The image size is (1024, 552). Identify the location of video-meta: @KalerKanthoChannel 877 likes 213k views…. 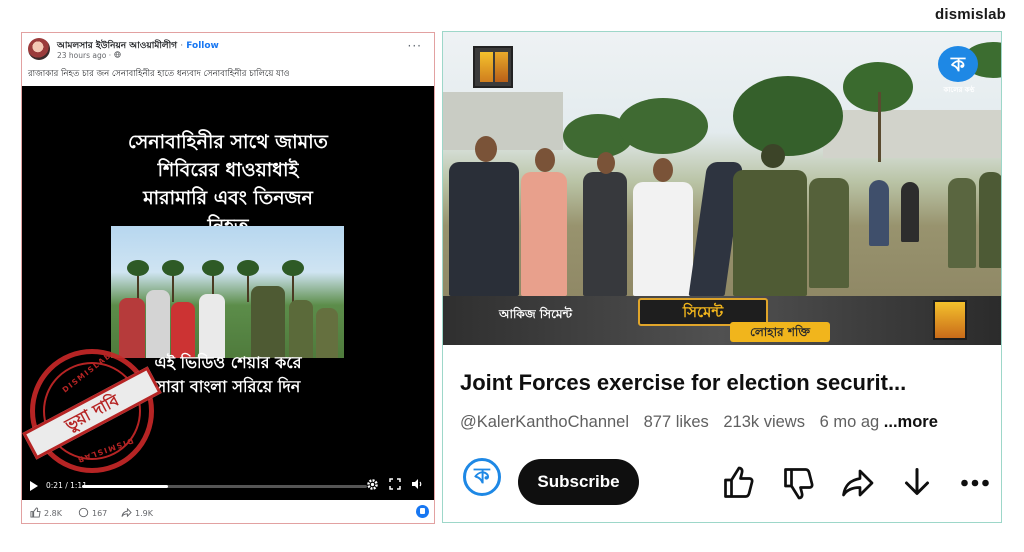
(699, 422).